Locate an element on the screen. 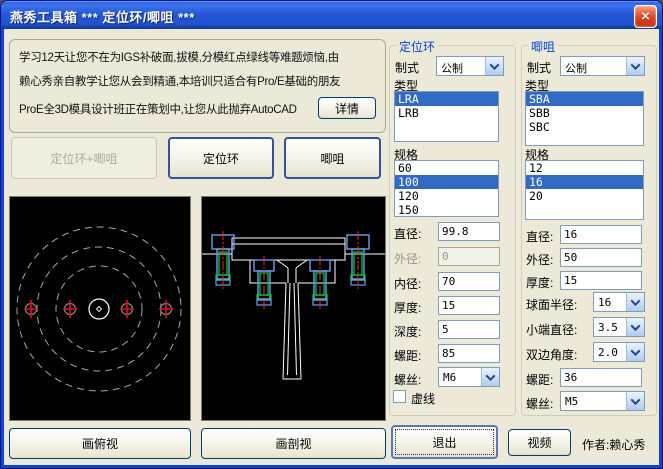 The width and height of the screenshot is (663, 469). close-icon: × is located at coordinates (645, 16).